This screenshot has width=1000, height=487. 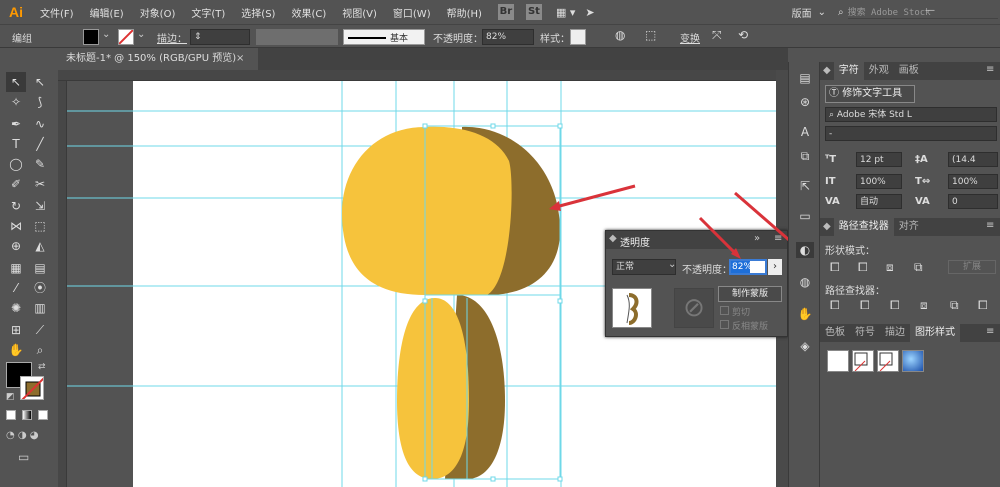 I want to click on selection-tool-icon: ↖, so click(x=16, y=82).